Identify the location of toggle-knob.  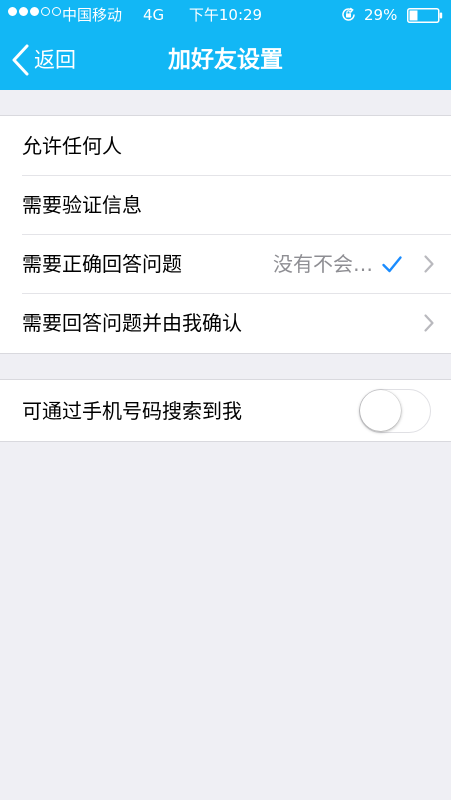
(380, 410).